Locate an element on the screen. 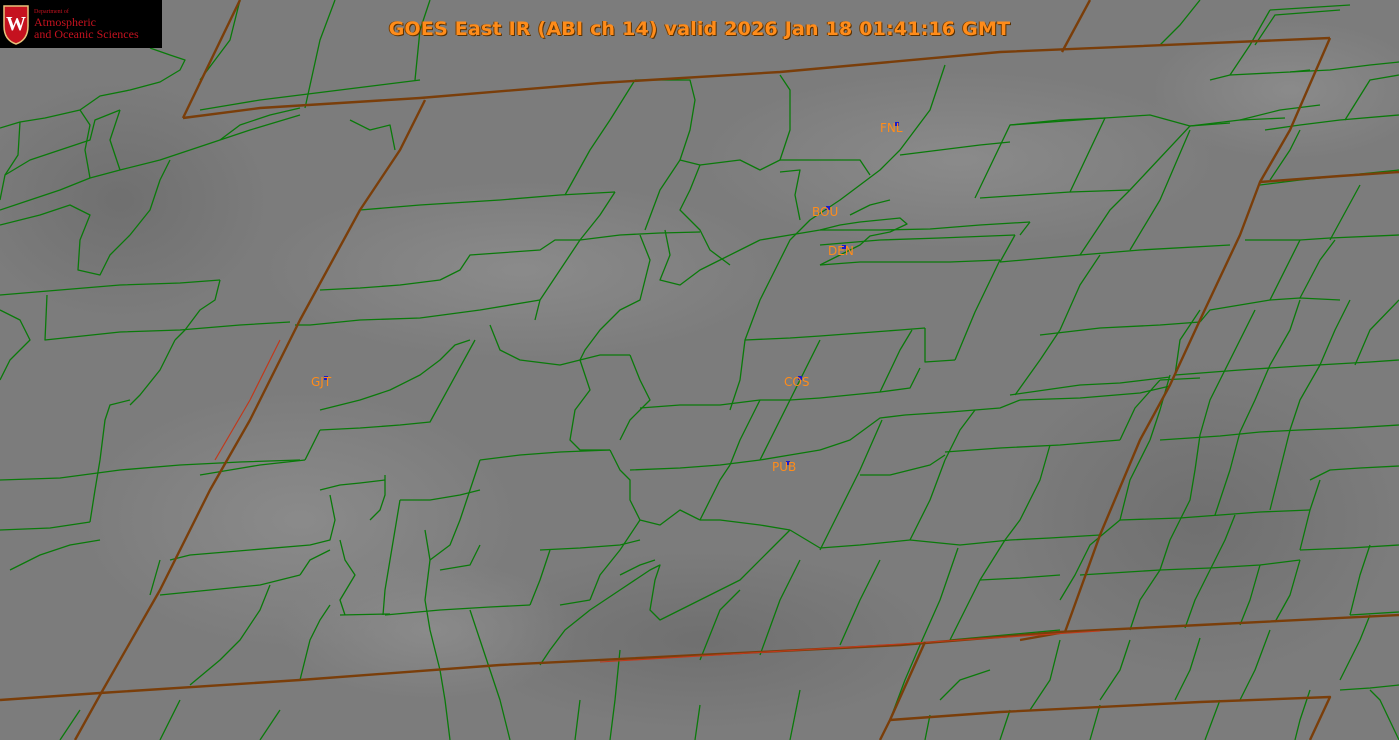 The height and width of the screenshot is (740, 1399). station-cos-label: COS is located at coordinates (796, 382).